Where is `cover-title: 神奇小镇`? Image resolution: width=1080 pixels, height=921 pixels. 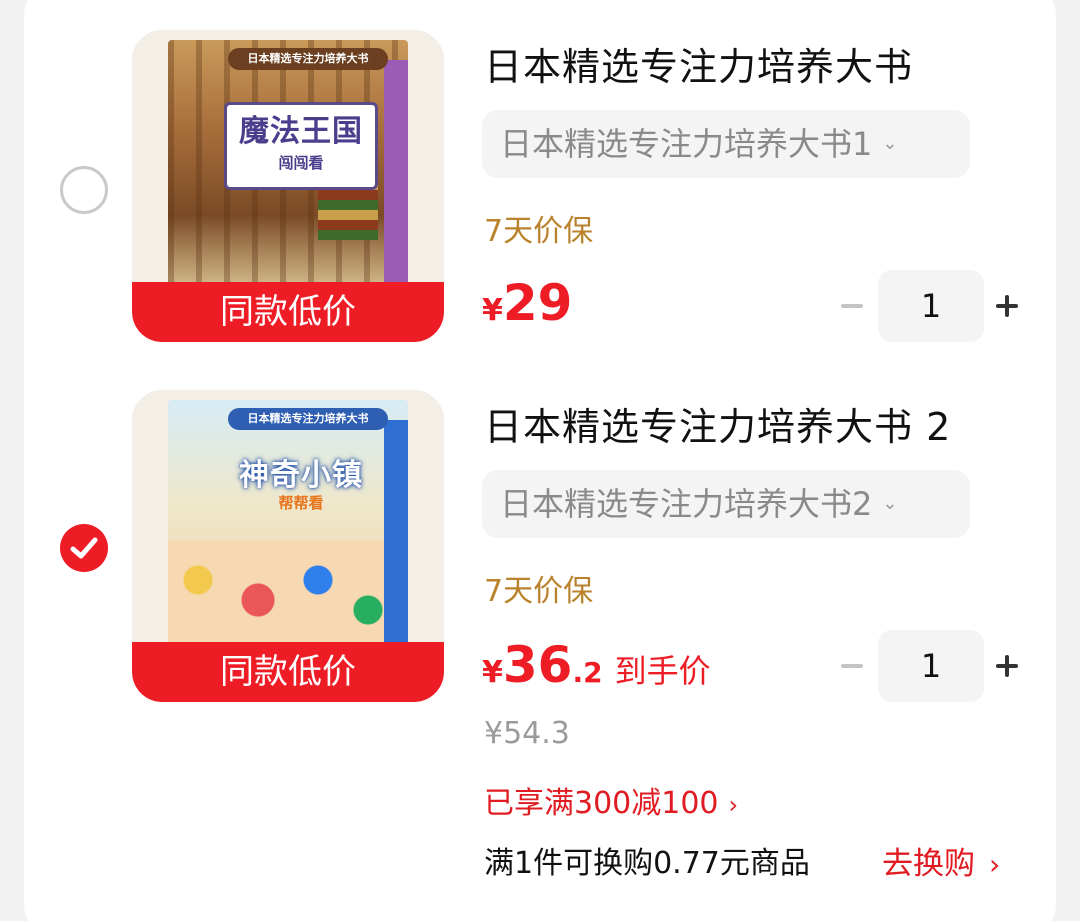 cover-title: 神奇小镇 is located at coordinates (301, 475).